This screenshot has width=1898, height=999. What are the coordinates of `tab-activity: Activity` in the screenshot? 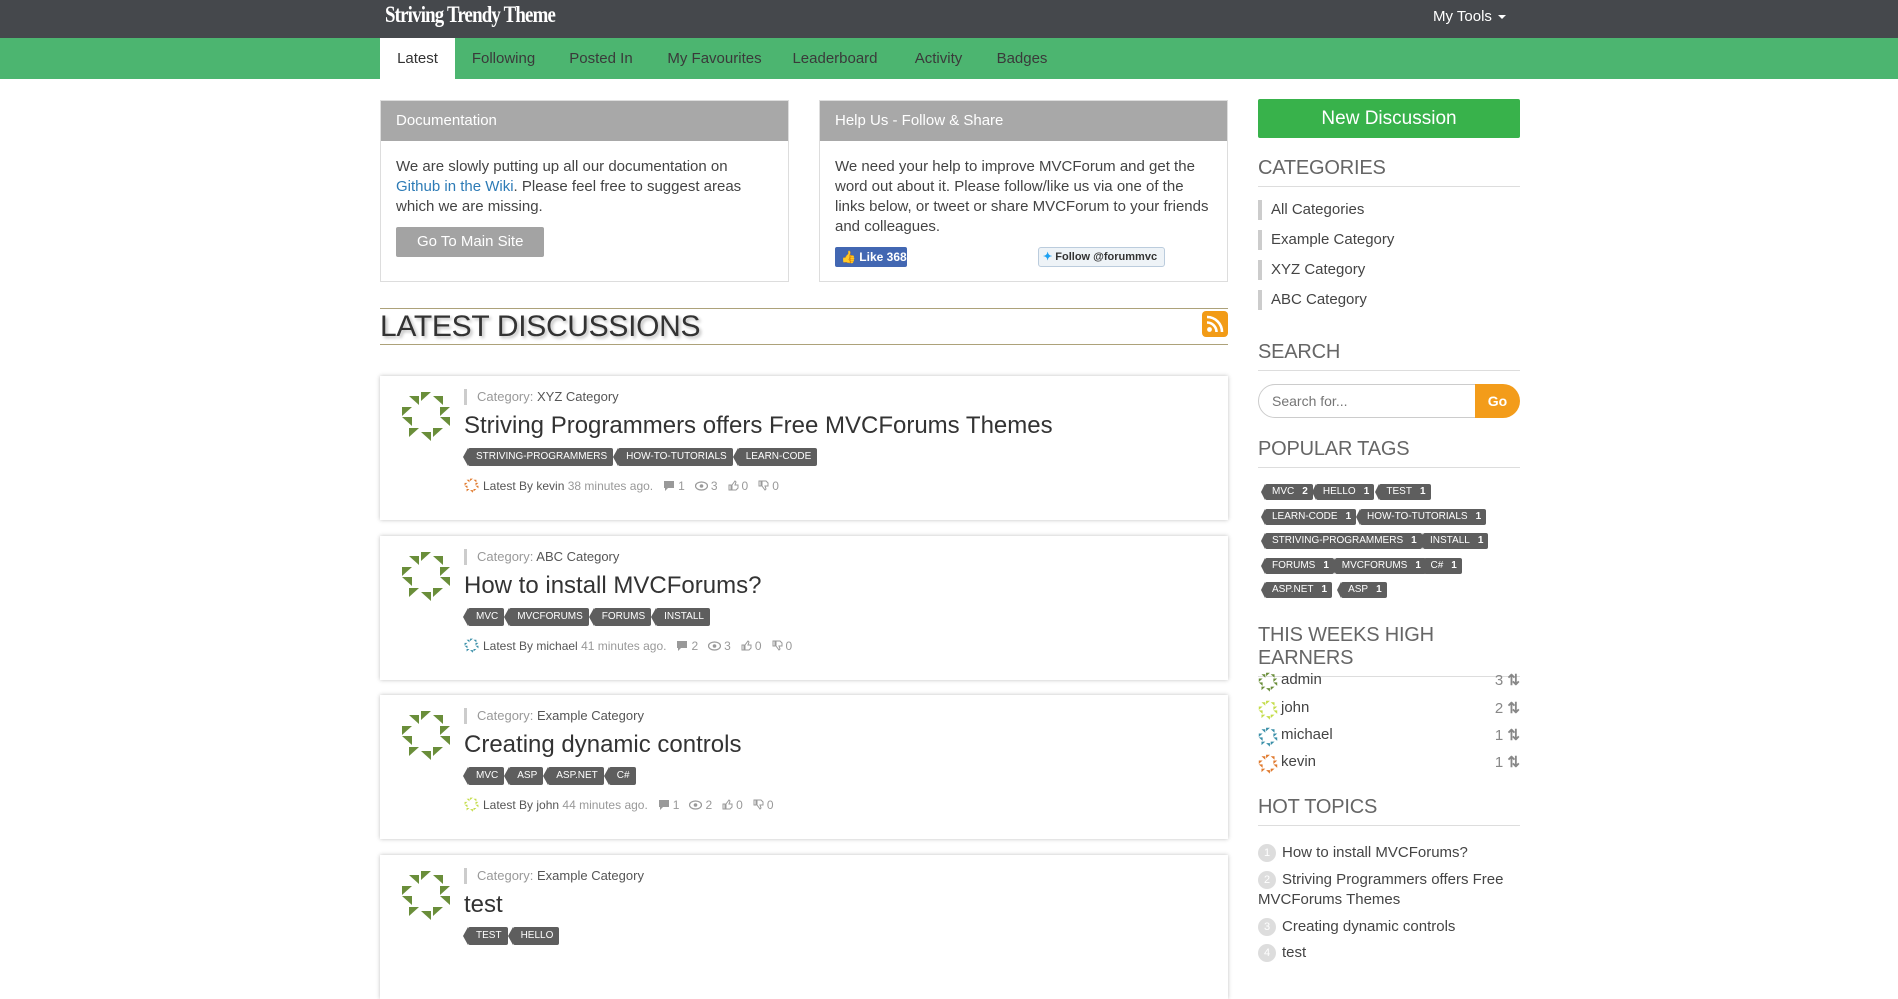 It's located at (938, 58).